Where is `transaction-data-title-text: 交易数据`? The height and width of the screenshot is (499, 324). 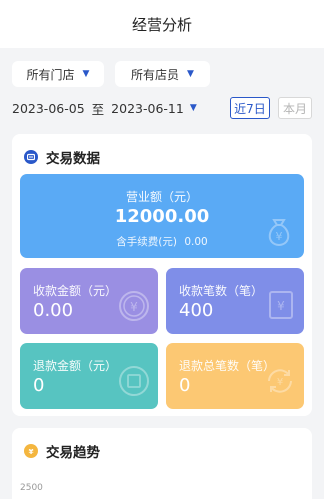
transaction-data-title-text: 交易数据 is located at coordinates (73, 159).